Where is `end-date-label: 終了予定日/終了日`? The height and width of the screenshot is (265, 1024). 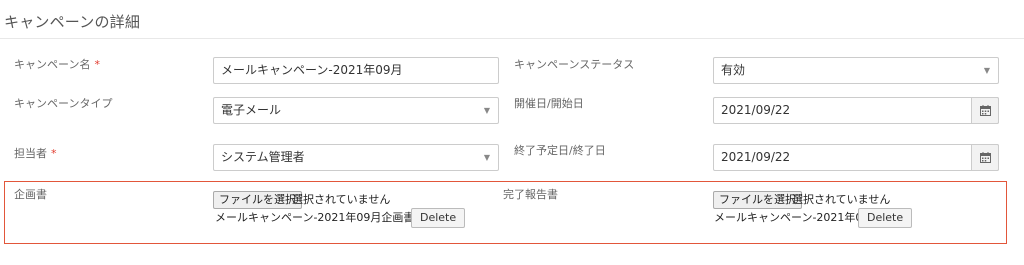 end-date-label: 終了予定日/終了日 is located at coordinates (560, 150).